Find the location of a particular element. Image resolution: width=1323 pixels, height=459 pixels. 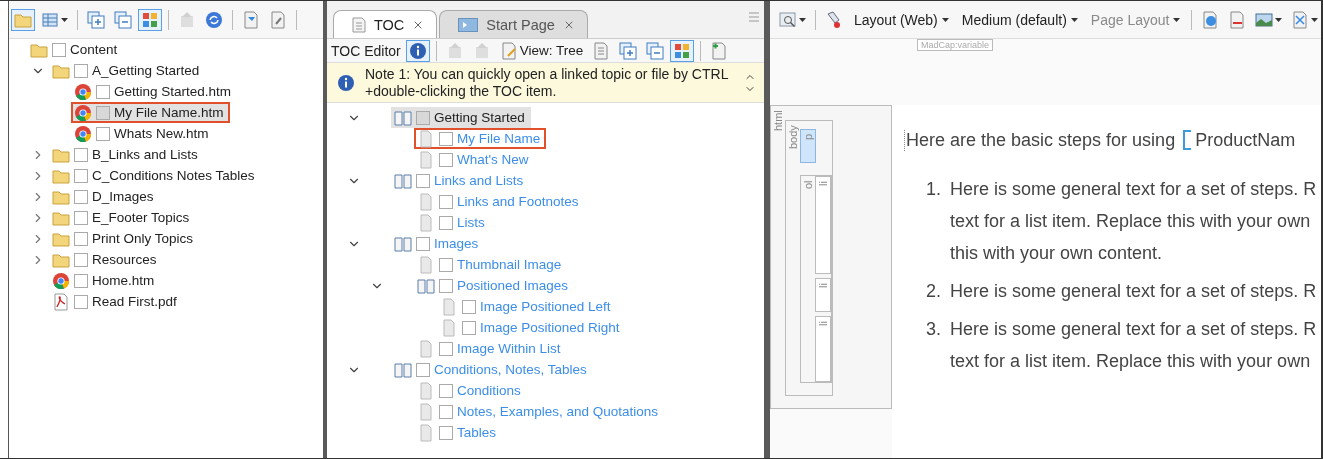

structure-bar: body p ol li li li is located at coordinates (809, 258).